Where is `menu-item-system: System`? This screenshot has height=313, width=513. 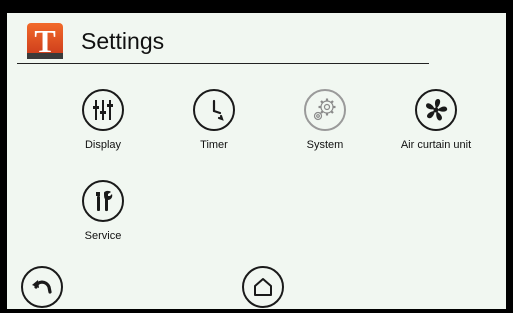 menu-item-system: System is located at coordinates (325, 124).